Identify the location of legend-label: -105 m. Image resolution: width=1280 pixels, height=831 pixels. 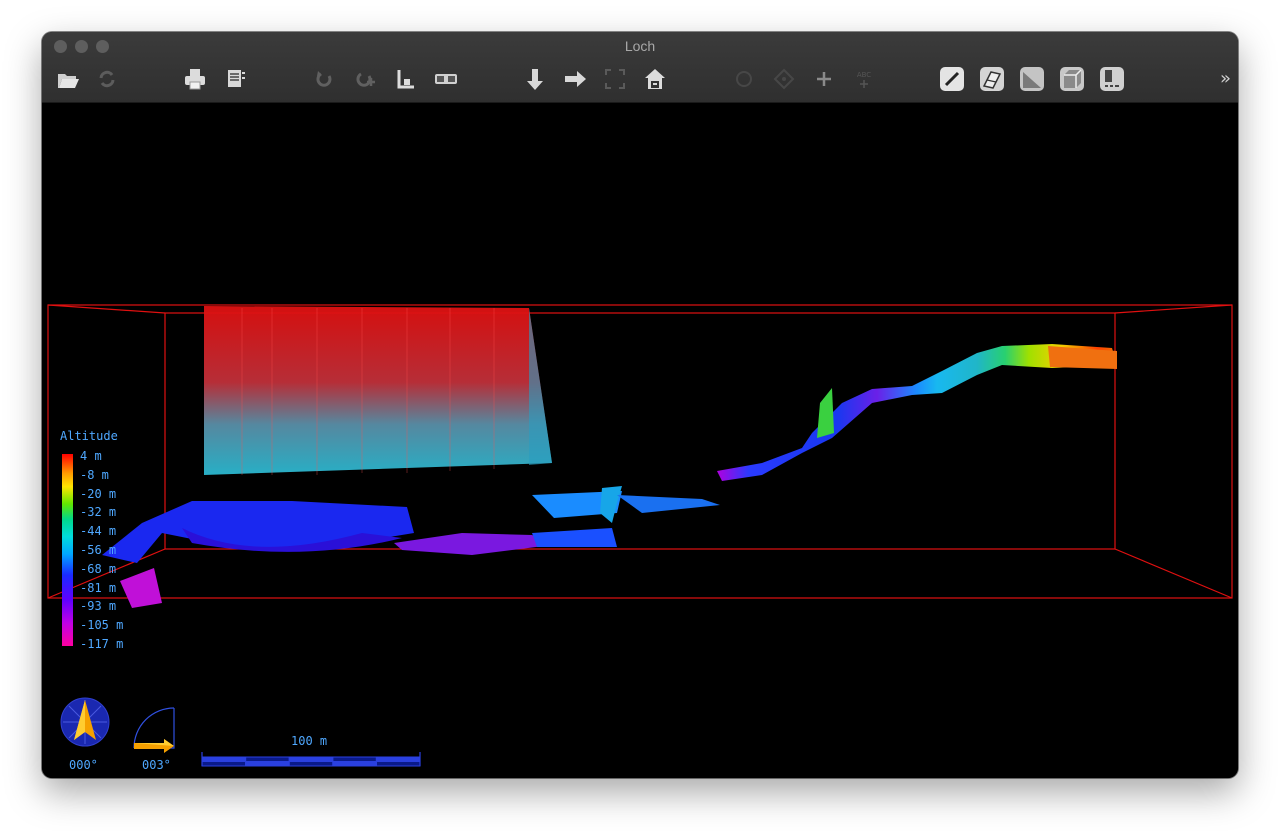
(102, 625).